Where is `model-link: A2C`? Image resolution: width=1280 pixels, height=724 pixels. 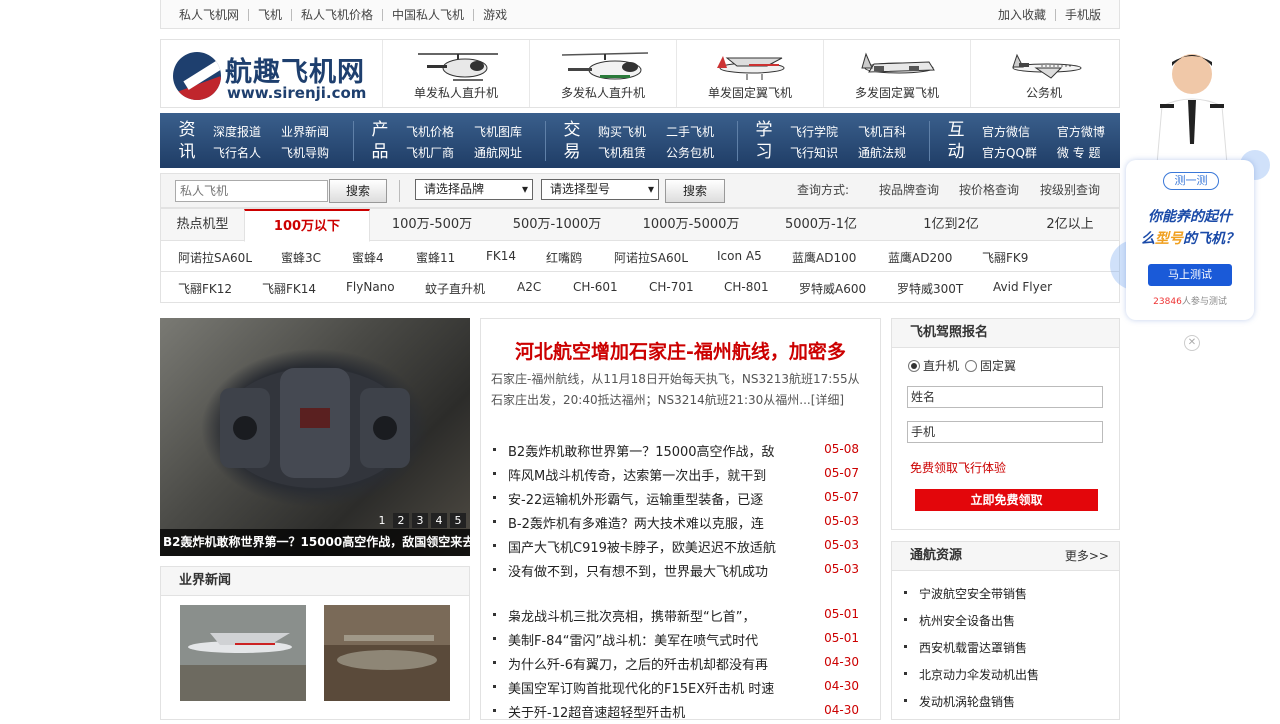 model-link: A2C is located at coordinates (529, 287).